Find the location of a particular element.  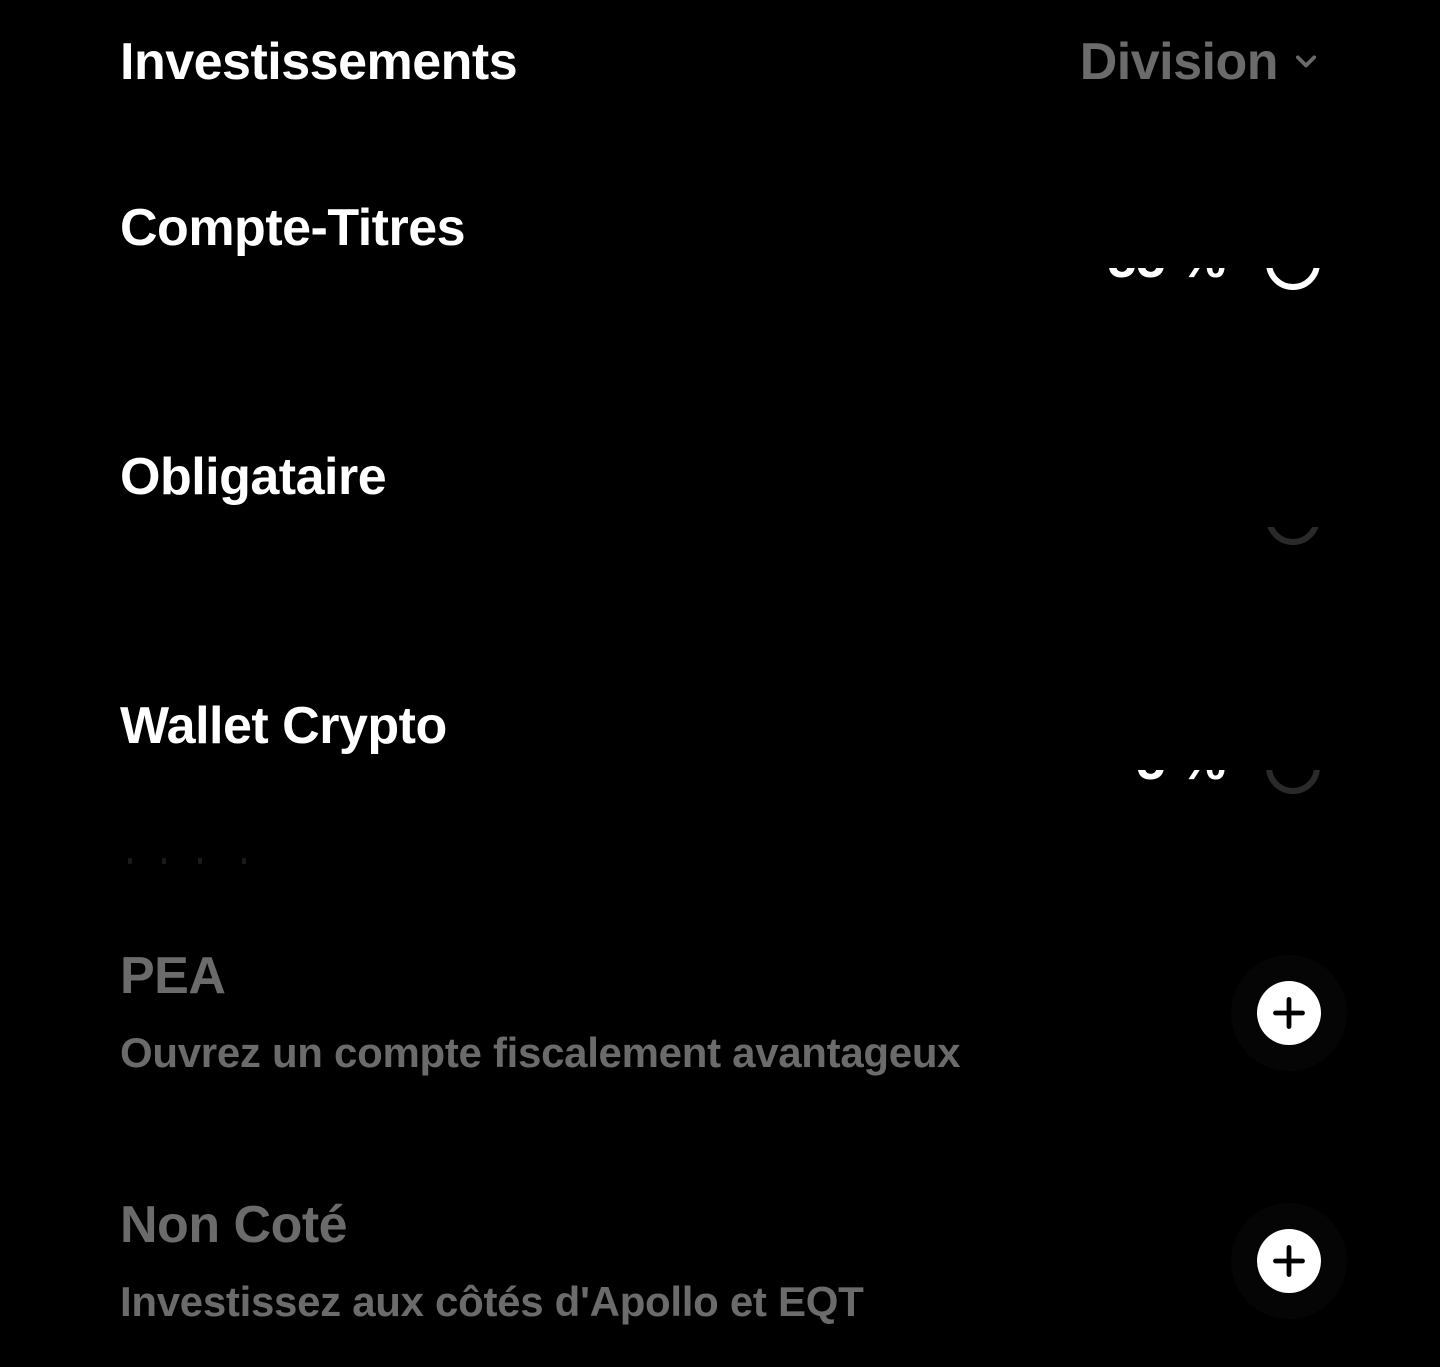

section-summary-remnant: 55 % is located at coordinates (1205, 279).